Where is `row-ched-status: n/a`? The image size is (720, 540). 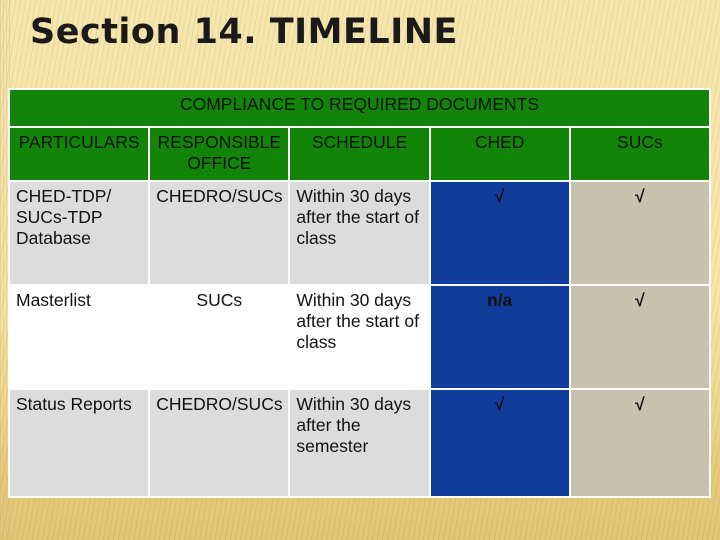 row-ched-status: n/a is located at coordinates (499, 337).